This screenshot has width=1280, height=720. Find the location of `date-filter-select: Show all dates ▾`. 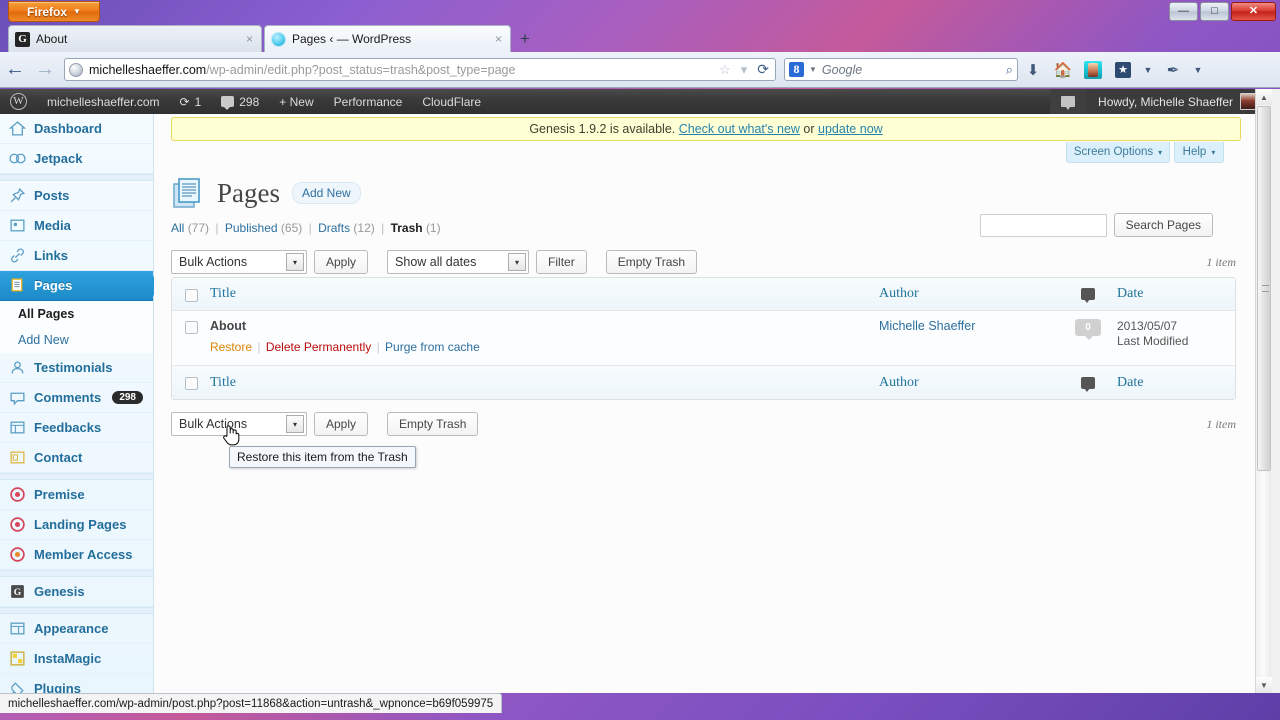

date-filter-select: Show all dates ▾ is located at coordinates (458, 262).